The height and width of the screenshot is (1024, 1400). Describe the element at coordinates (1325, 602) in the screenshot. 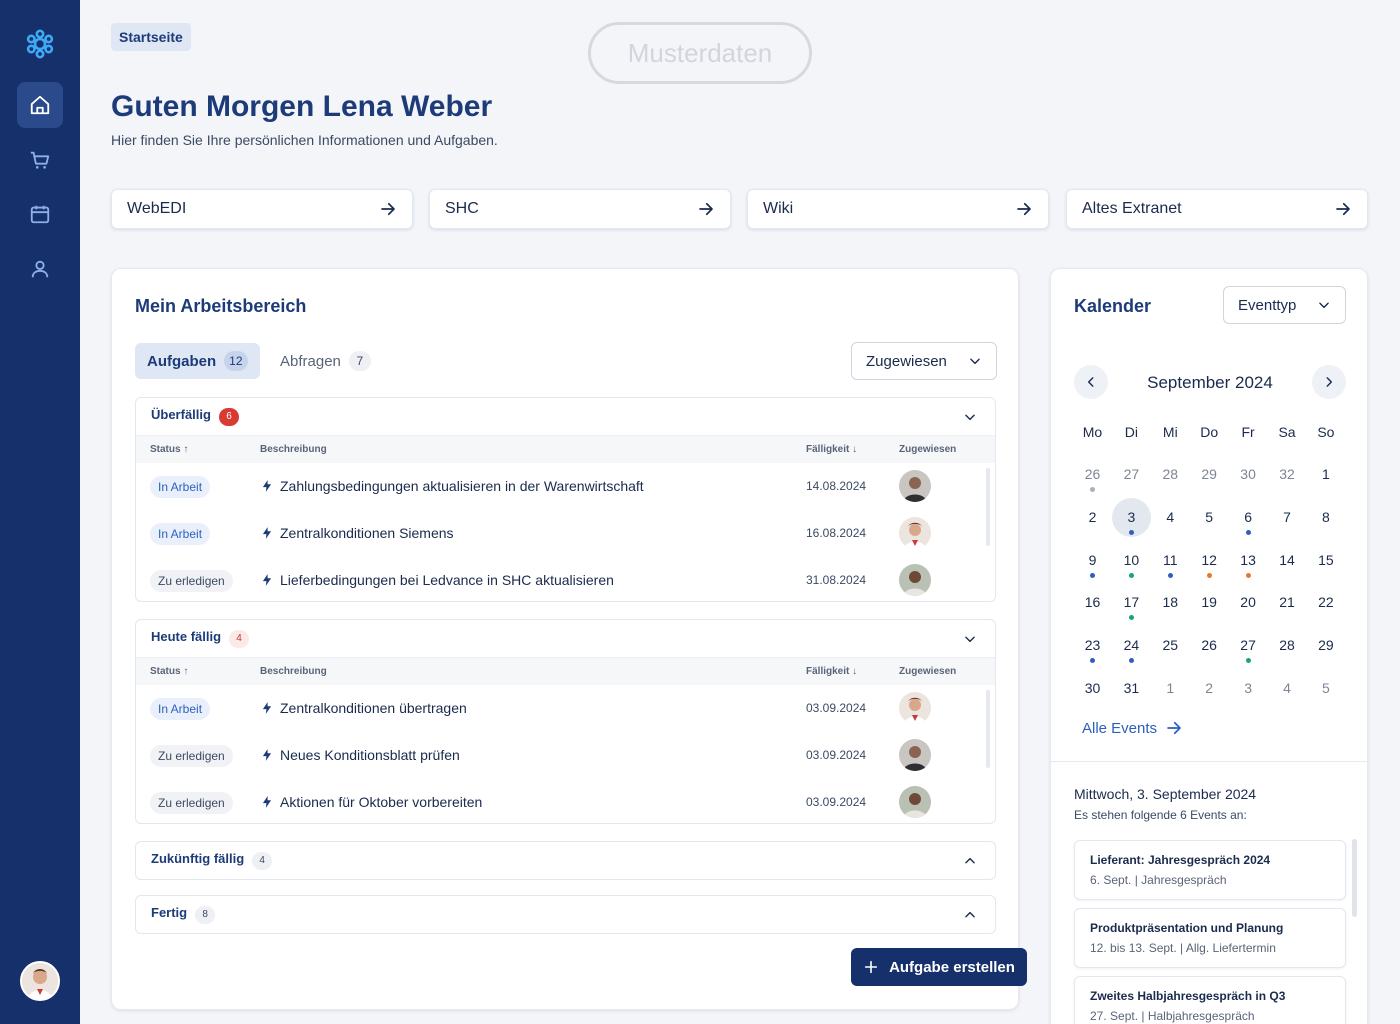

I see `calendar-day: 22` at that location.